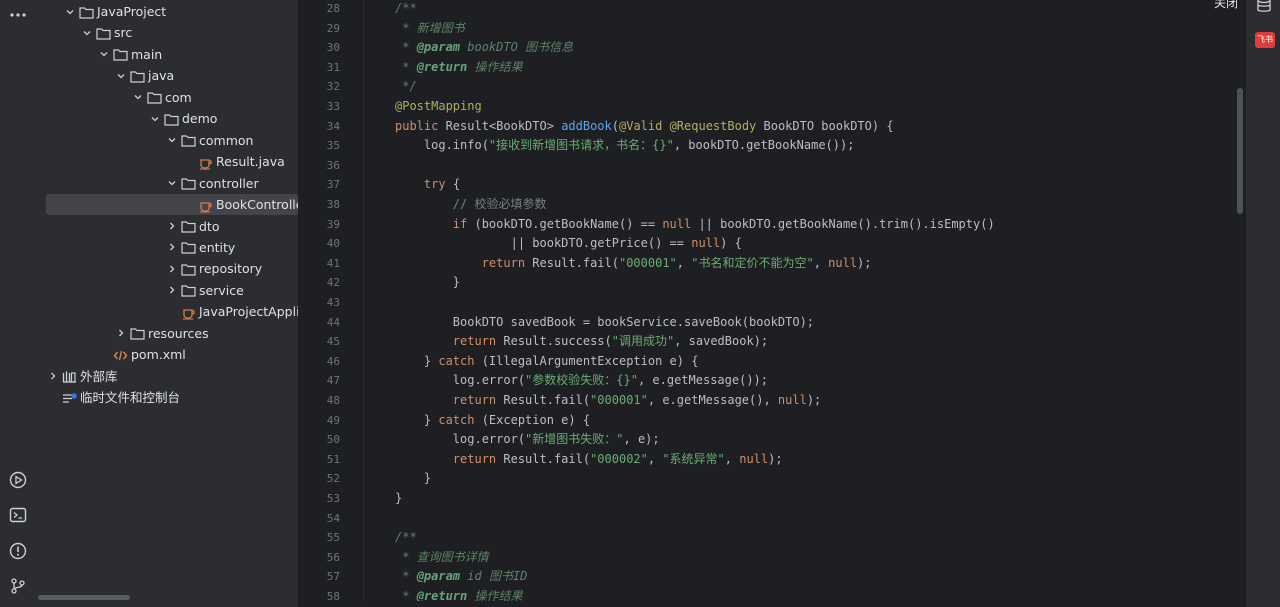 The image size is (1280, 607). I want to click on tree-item: dto, so click(167, 226).